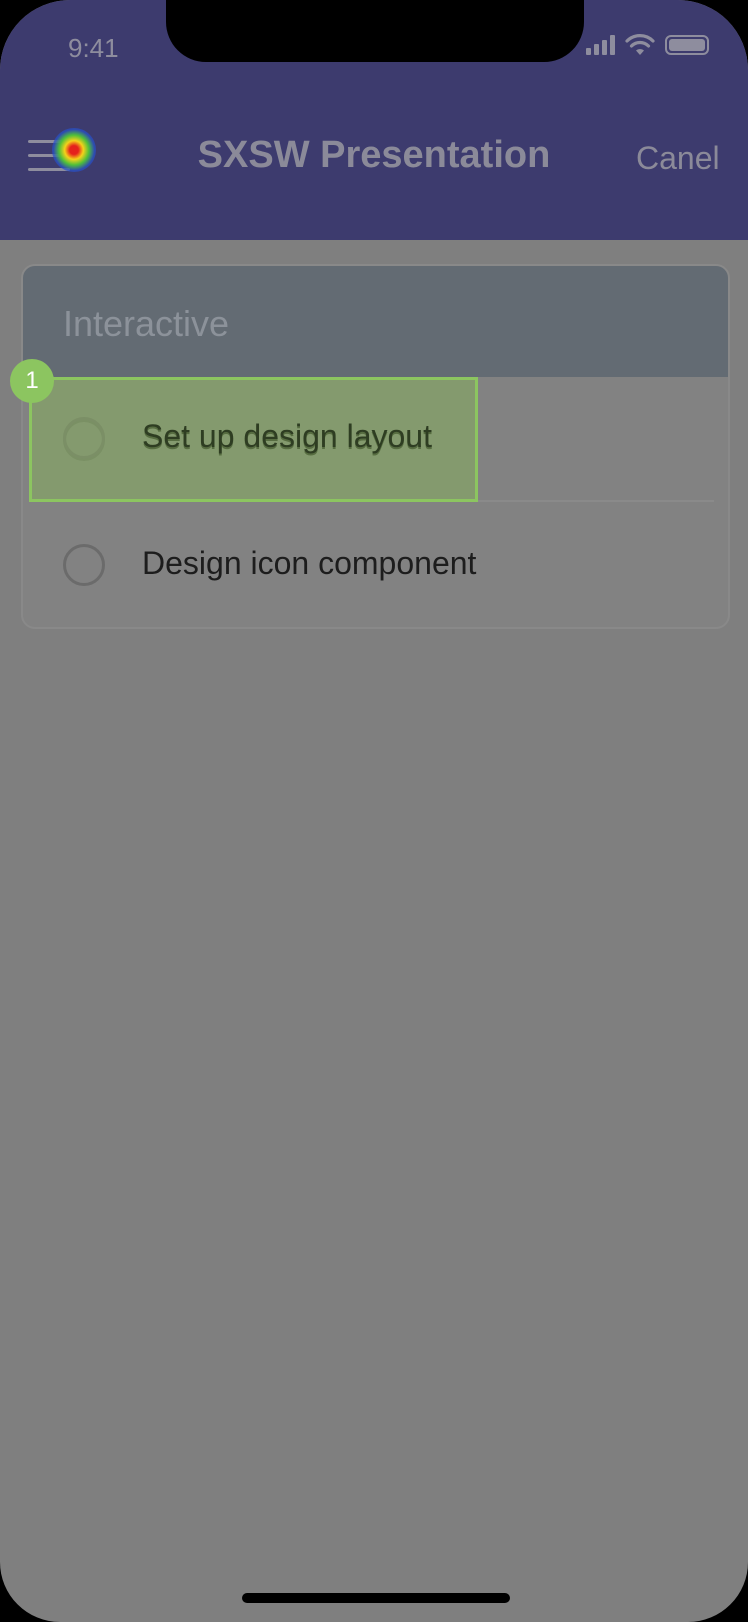  I want to click on cancel-button: Canel, so click(678, 158).